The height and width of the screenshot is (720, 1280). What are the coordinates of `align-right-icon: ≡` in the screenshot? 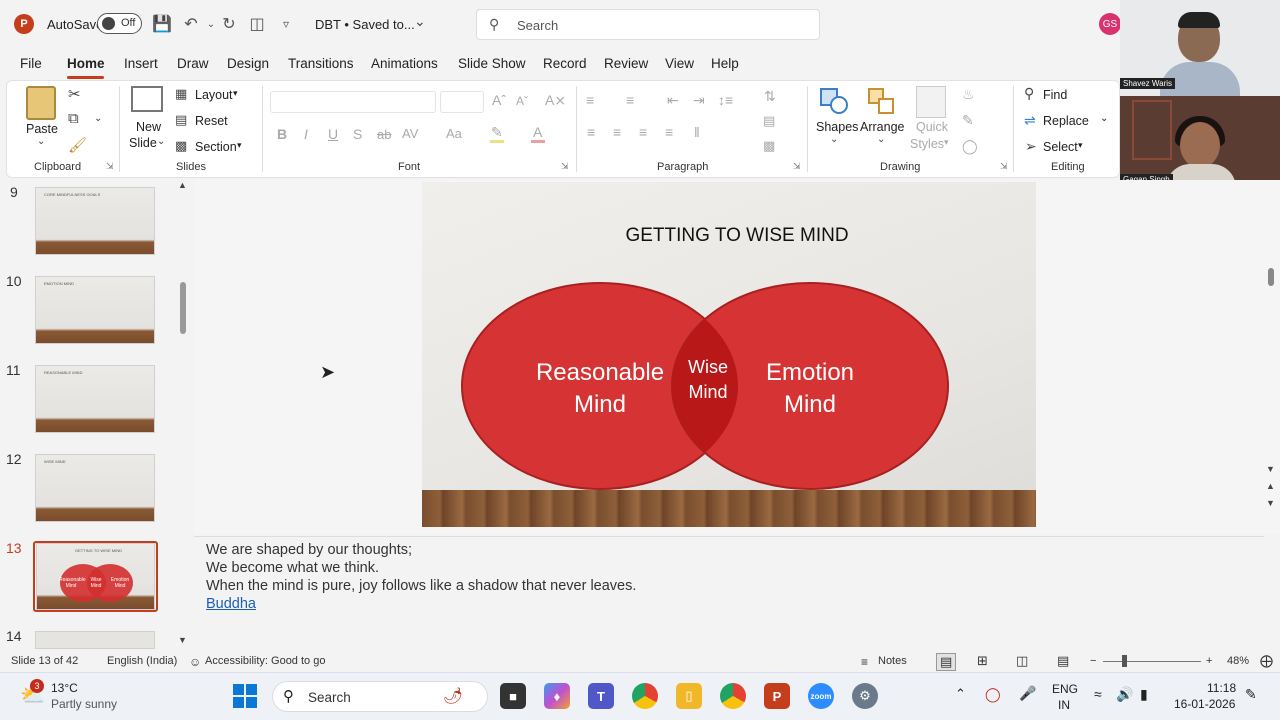 It's located at (643, 132).